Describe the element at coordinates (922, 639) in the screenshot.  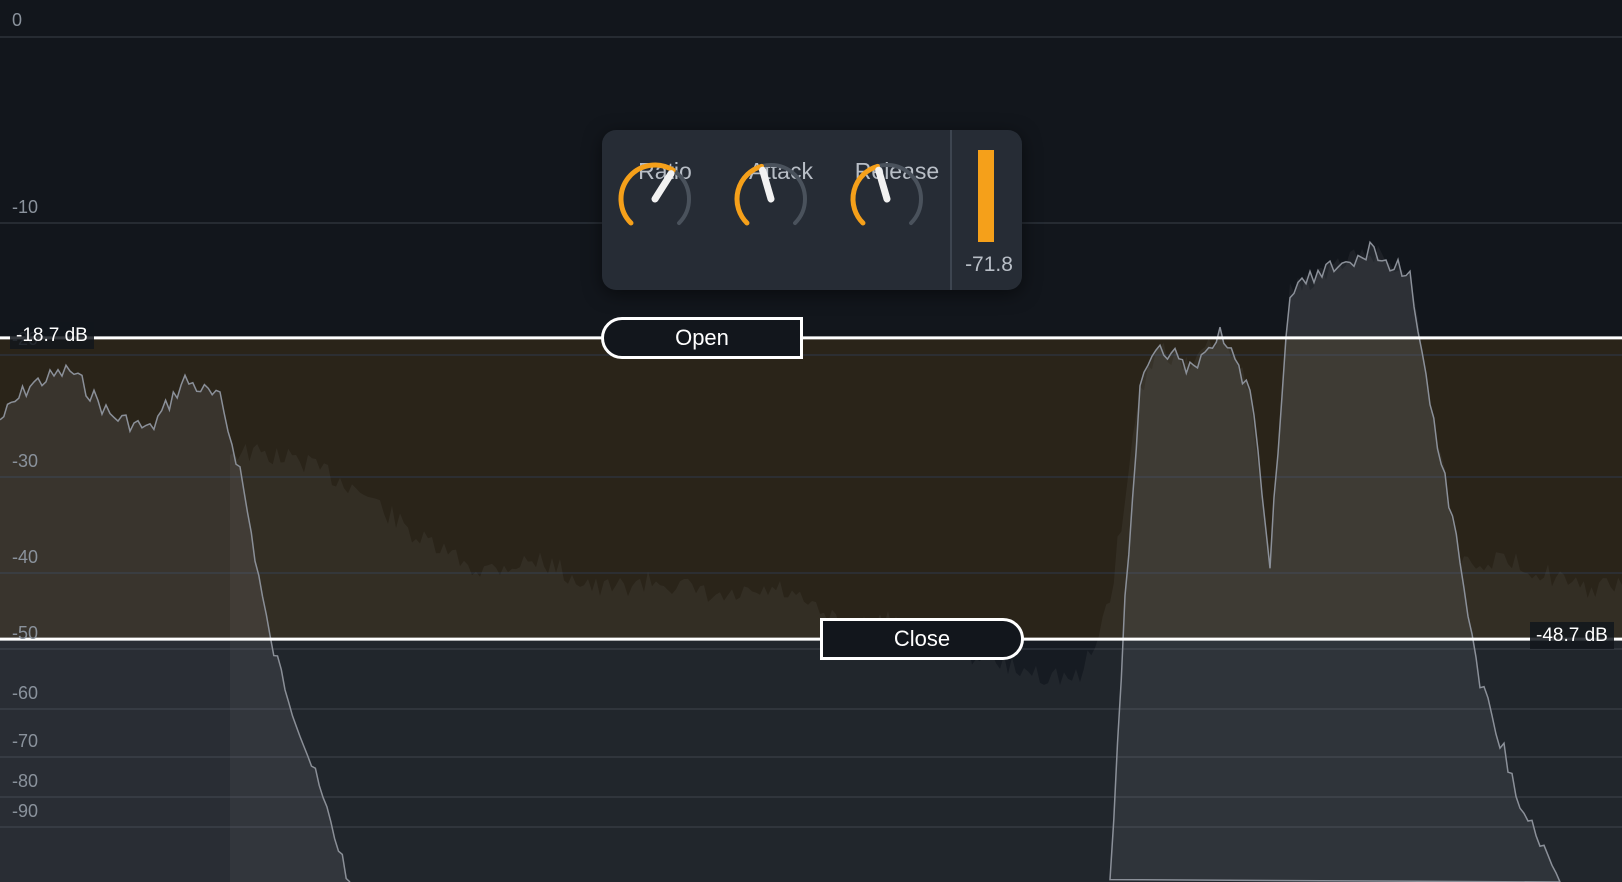
I see `close-threshold-handle: Close` at that location.